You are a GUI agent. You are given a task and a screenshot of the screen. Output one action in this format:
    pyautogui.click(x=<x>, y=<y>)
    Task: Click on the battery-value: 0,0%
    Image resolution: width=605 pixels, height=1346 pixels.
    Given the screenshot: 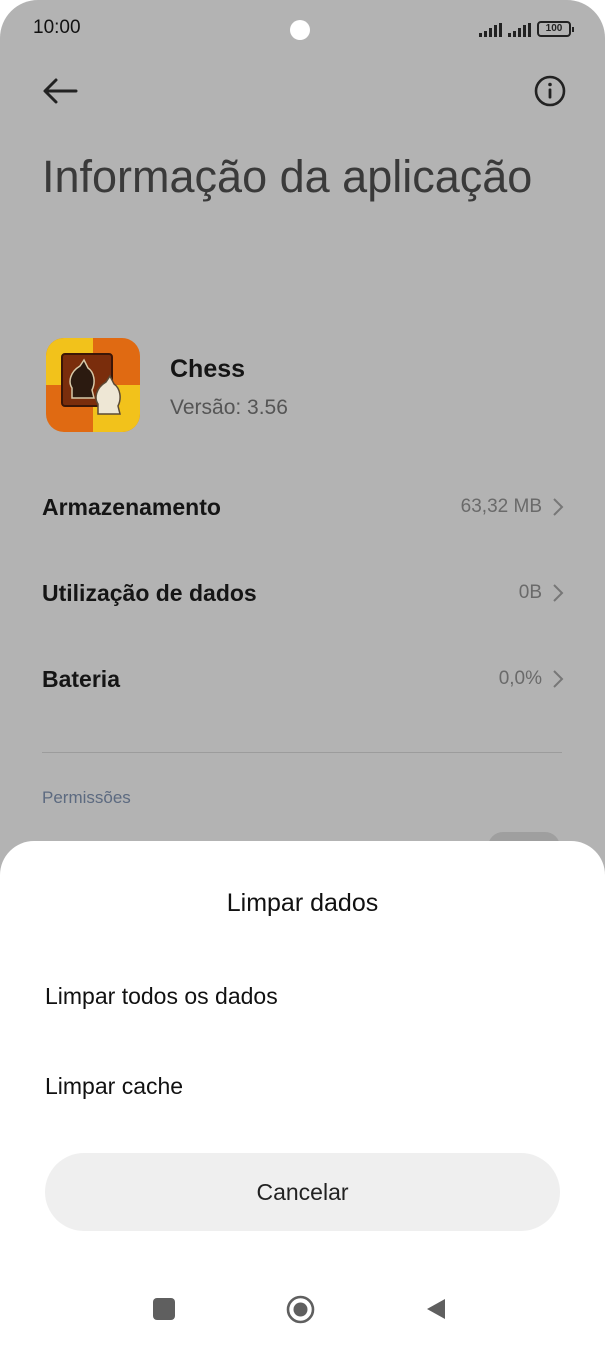 What is the action you would take?
    pyautogui.click(x=520, y=678)
    